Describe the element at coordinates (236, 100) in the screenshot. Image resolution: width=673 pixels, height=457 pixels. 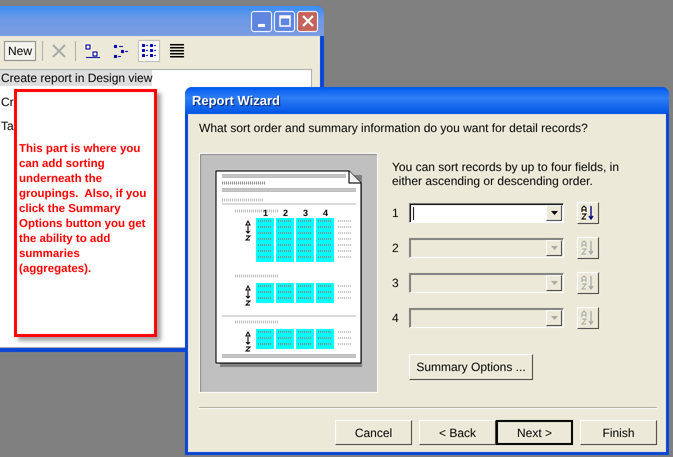
I see `window-title: Report Wizard` at that location.